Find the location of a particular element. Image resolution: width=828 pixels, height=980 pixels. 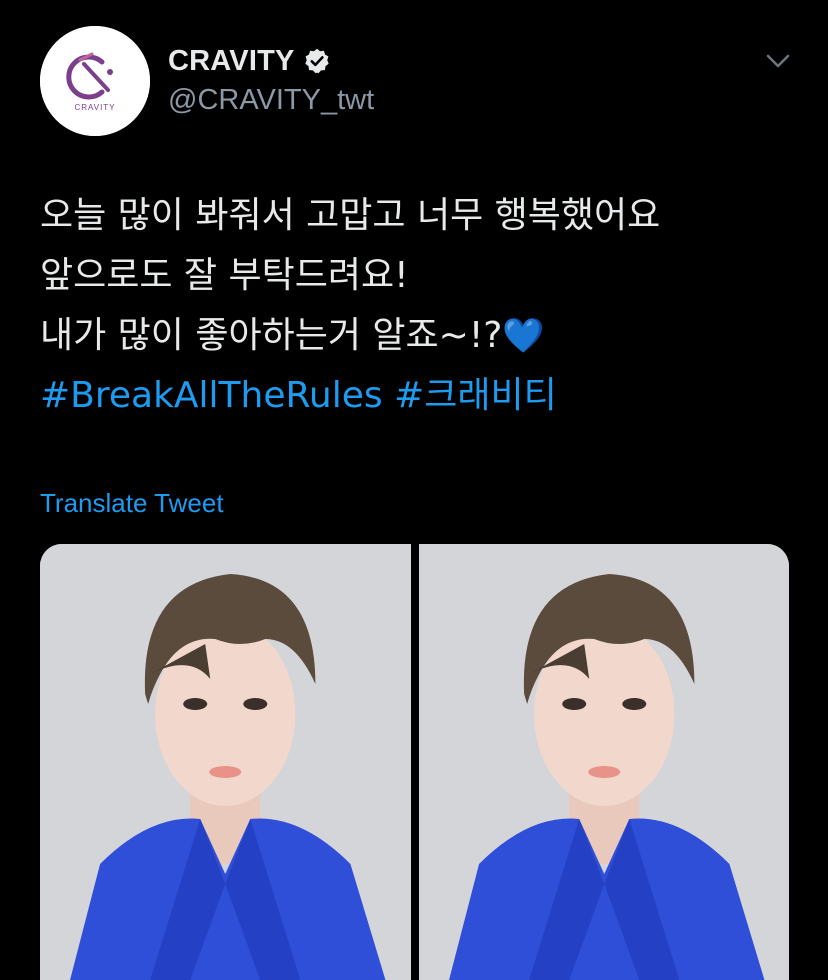

avatar: CRAVITY is located at coordinates (95, 81).